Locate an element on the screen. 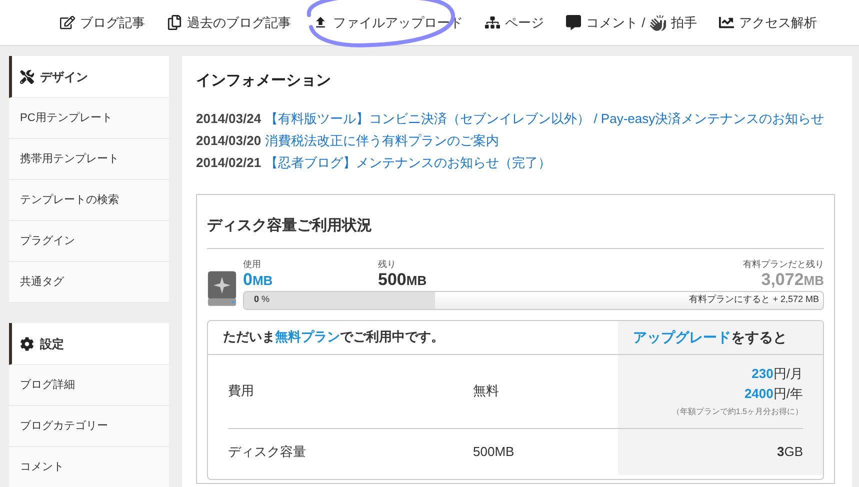 Image resolution: width=859 pixels, height=487 pixels. paid-plan-value: 3GB is located at coordinates (789, 451).